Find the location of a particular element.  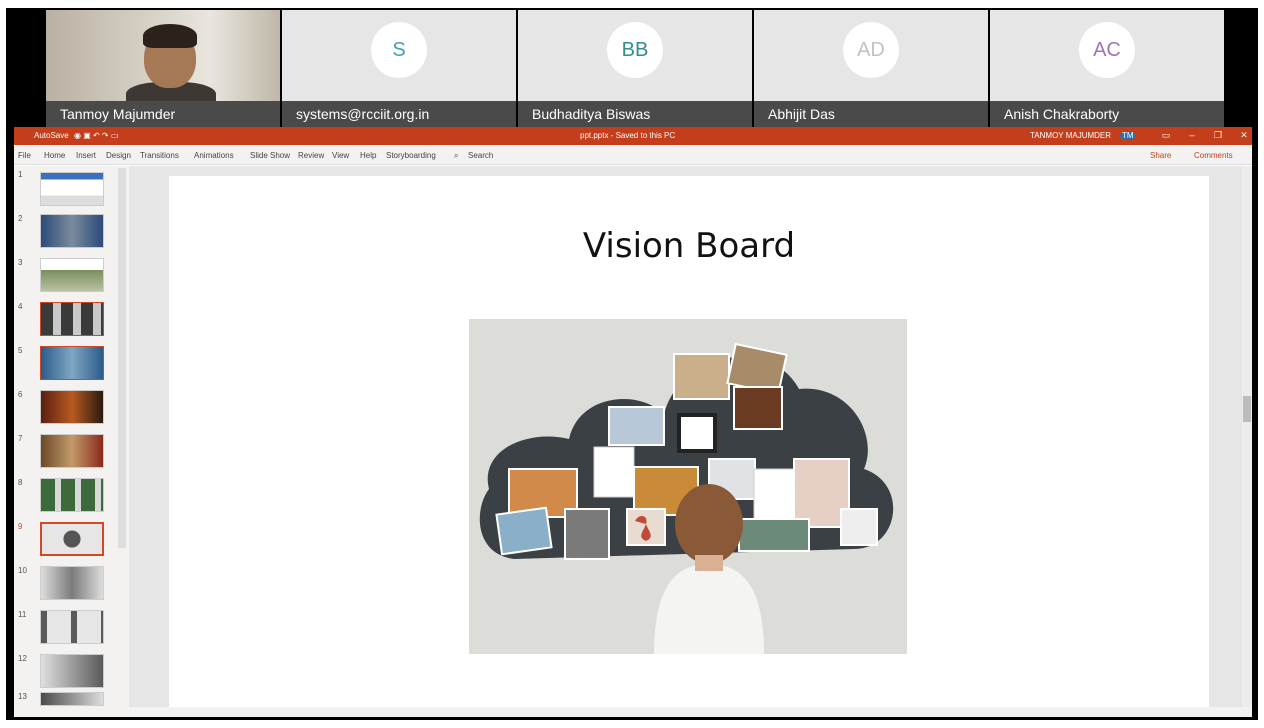

avatar-initials: S is located at coordinates (399, 49).